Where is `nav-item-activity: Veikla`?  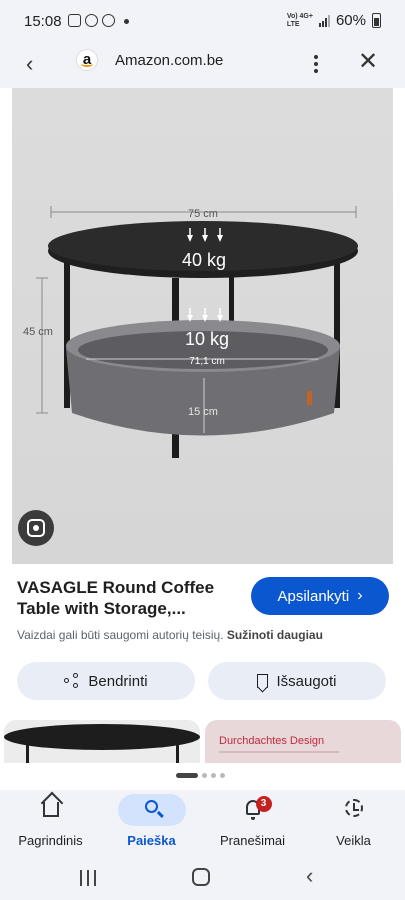 nav-item-activity: Veikla is located at coordinates (353, 824).